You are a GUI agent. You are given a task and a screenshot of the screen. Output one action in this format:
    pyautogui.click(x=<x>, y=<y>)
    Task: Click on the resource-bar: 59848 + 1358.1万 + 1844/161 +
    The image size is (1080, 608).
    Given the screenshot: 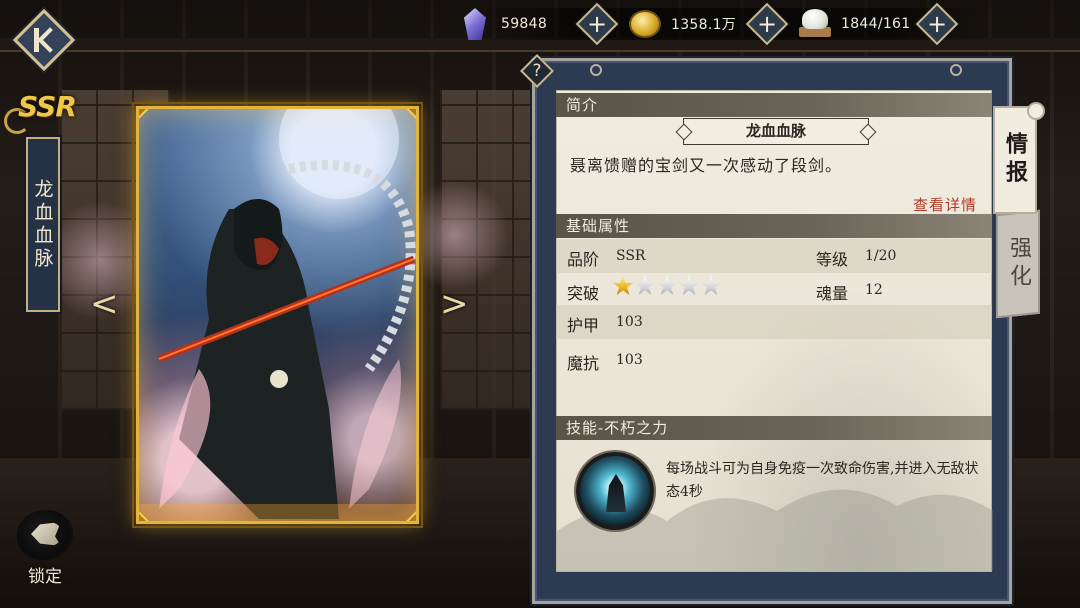 What is the action you would take?
    pyautogui.click(x=712, y=24)
    